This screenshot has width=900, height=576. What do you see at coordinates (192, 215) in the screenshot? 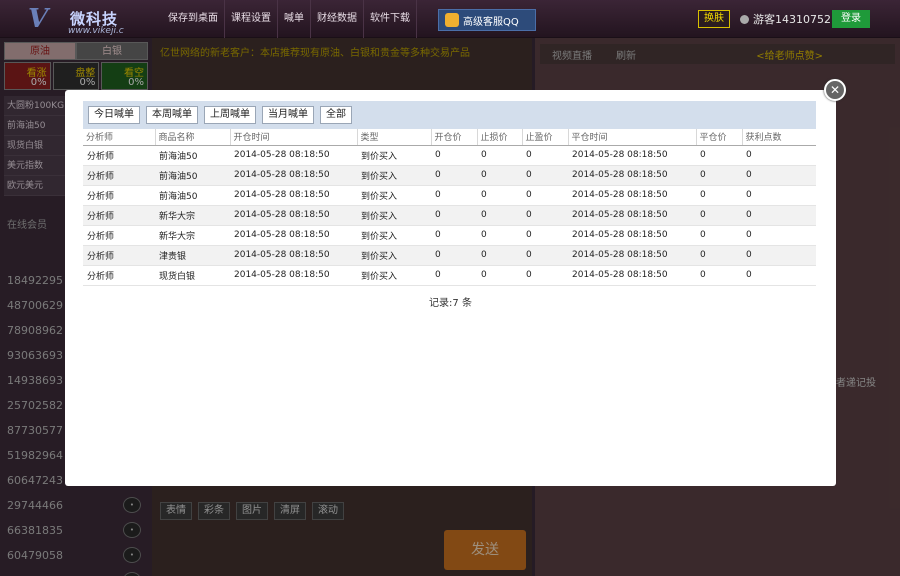
I see `table-cell: 新华大宗` at bounding box center [192, 215].